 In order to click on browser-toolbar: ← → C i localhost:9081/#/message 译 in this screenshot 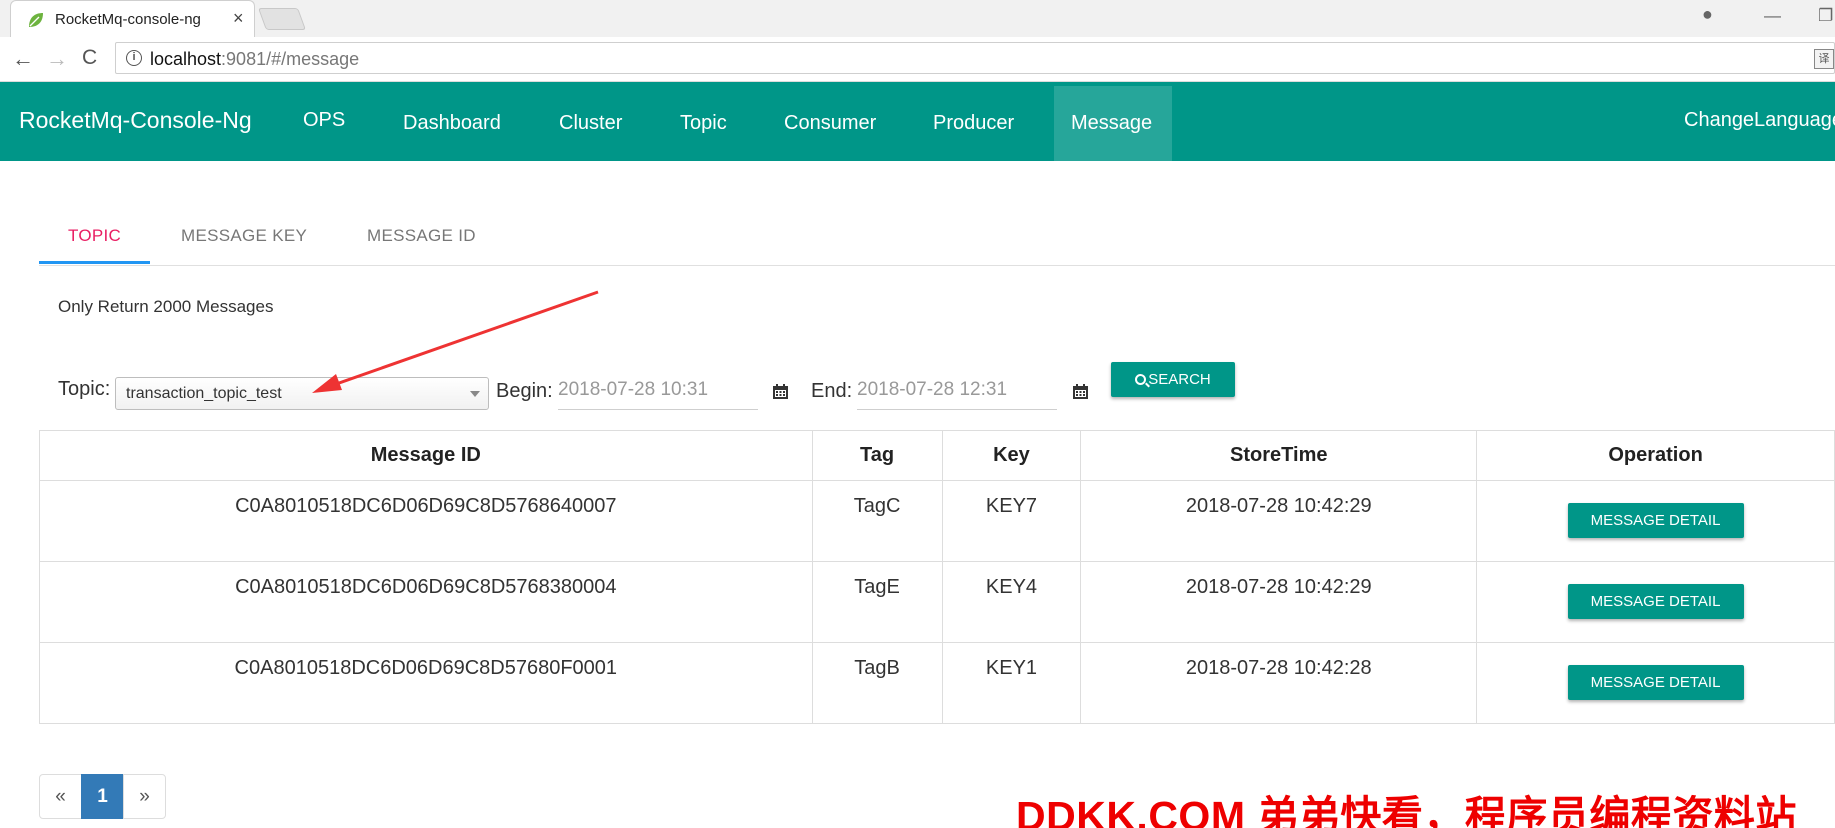, I will do `click(917, 59)`.